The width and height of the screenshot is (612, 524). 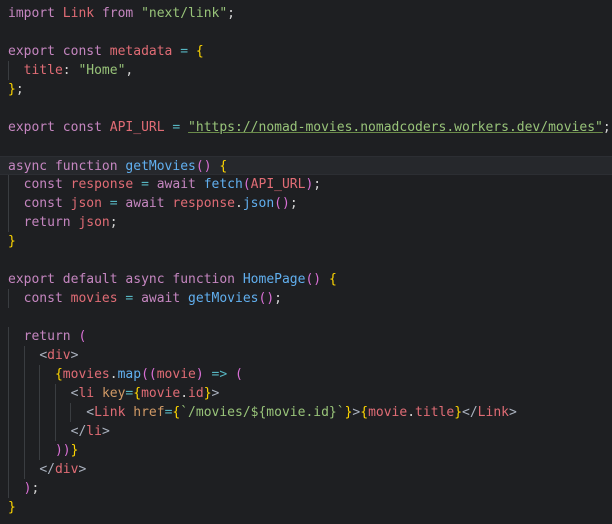 What do you see at coordinates (31, 488) in the screenshot?
I see `code-text: );` at bounding box center [31, 488].